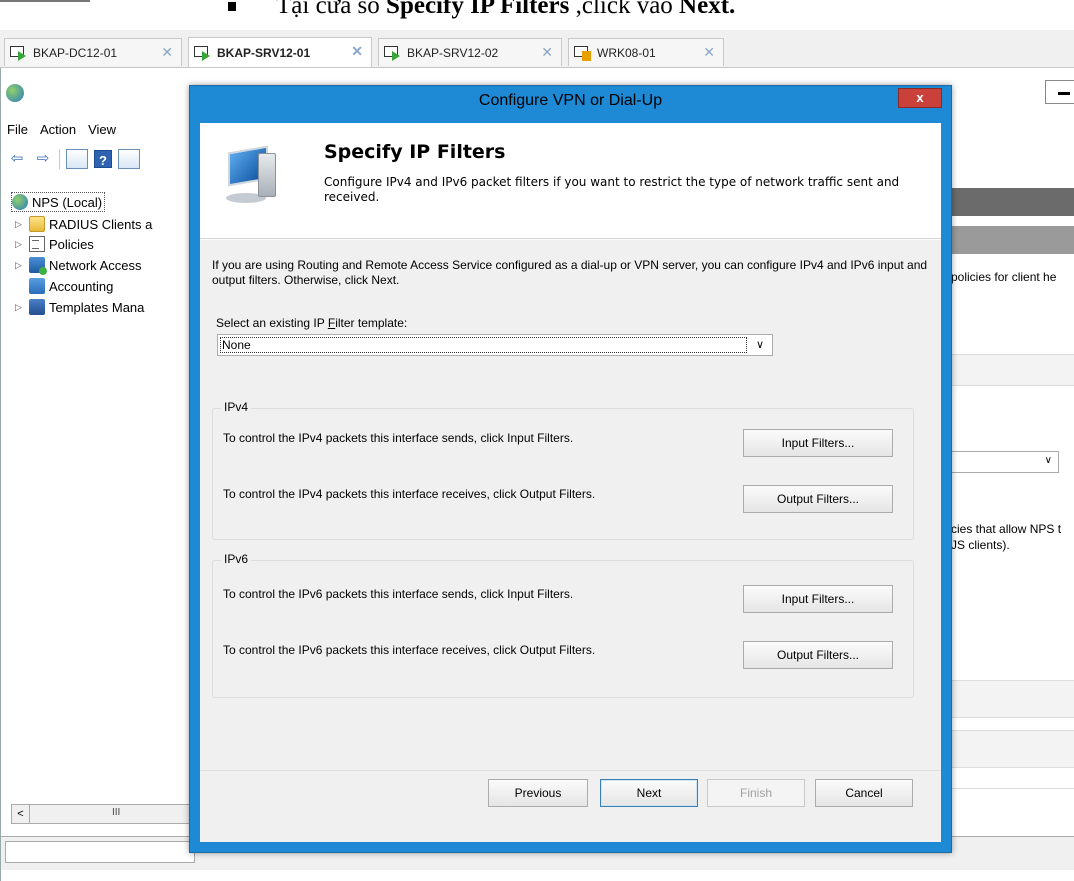 The width and height of the screenshot is (1074, 881). Describe the element at coordinates (1005, 462) in the screenshot. I see `right-pane-dropdown: ∨` at that location.